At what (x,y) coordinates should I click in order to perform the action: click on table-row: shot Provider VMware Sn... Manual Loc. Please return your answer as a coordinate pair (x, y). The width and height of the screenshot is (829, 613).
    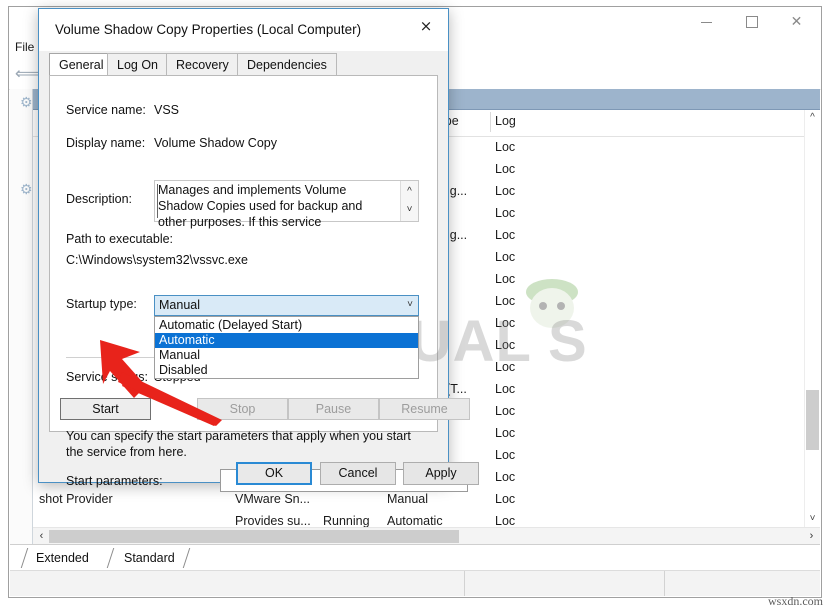
    Looking at the image, I should click on (426, 500).